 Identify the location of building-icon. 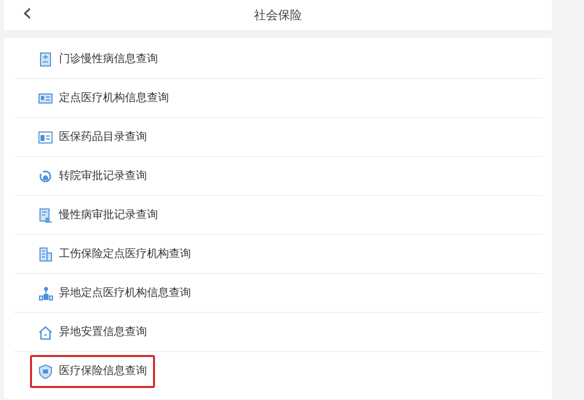
(45, 254).